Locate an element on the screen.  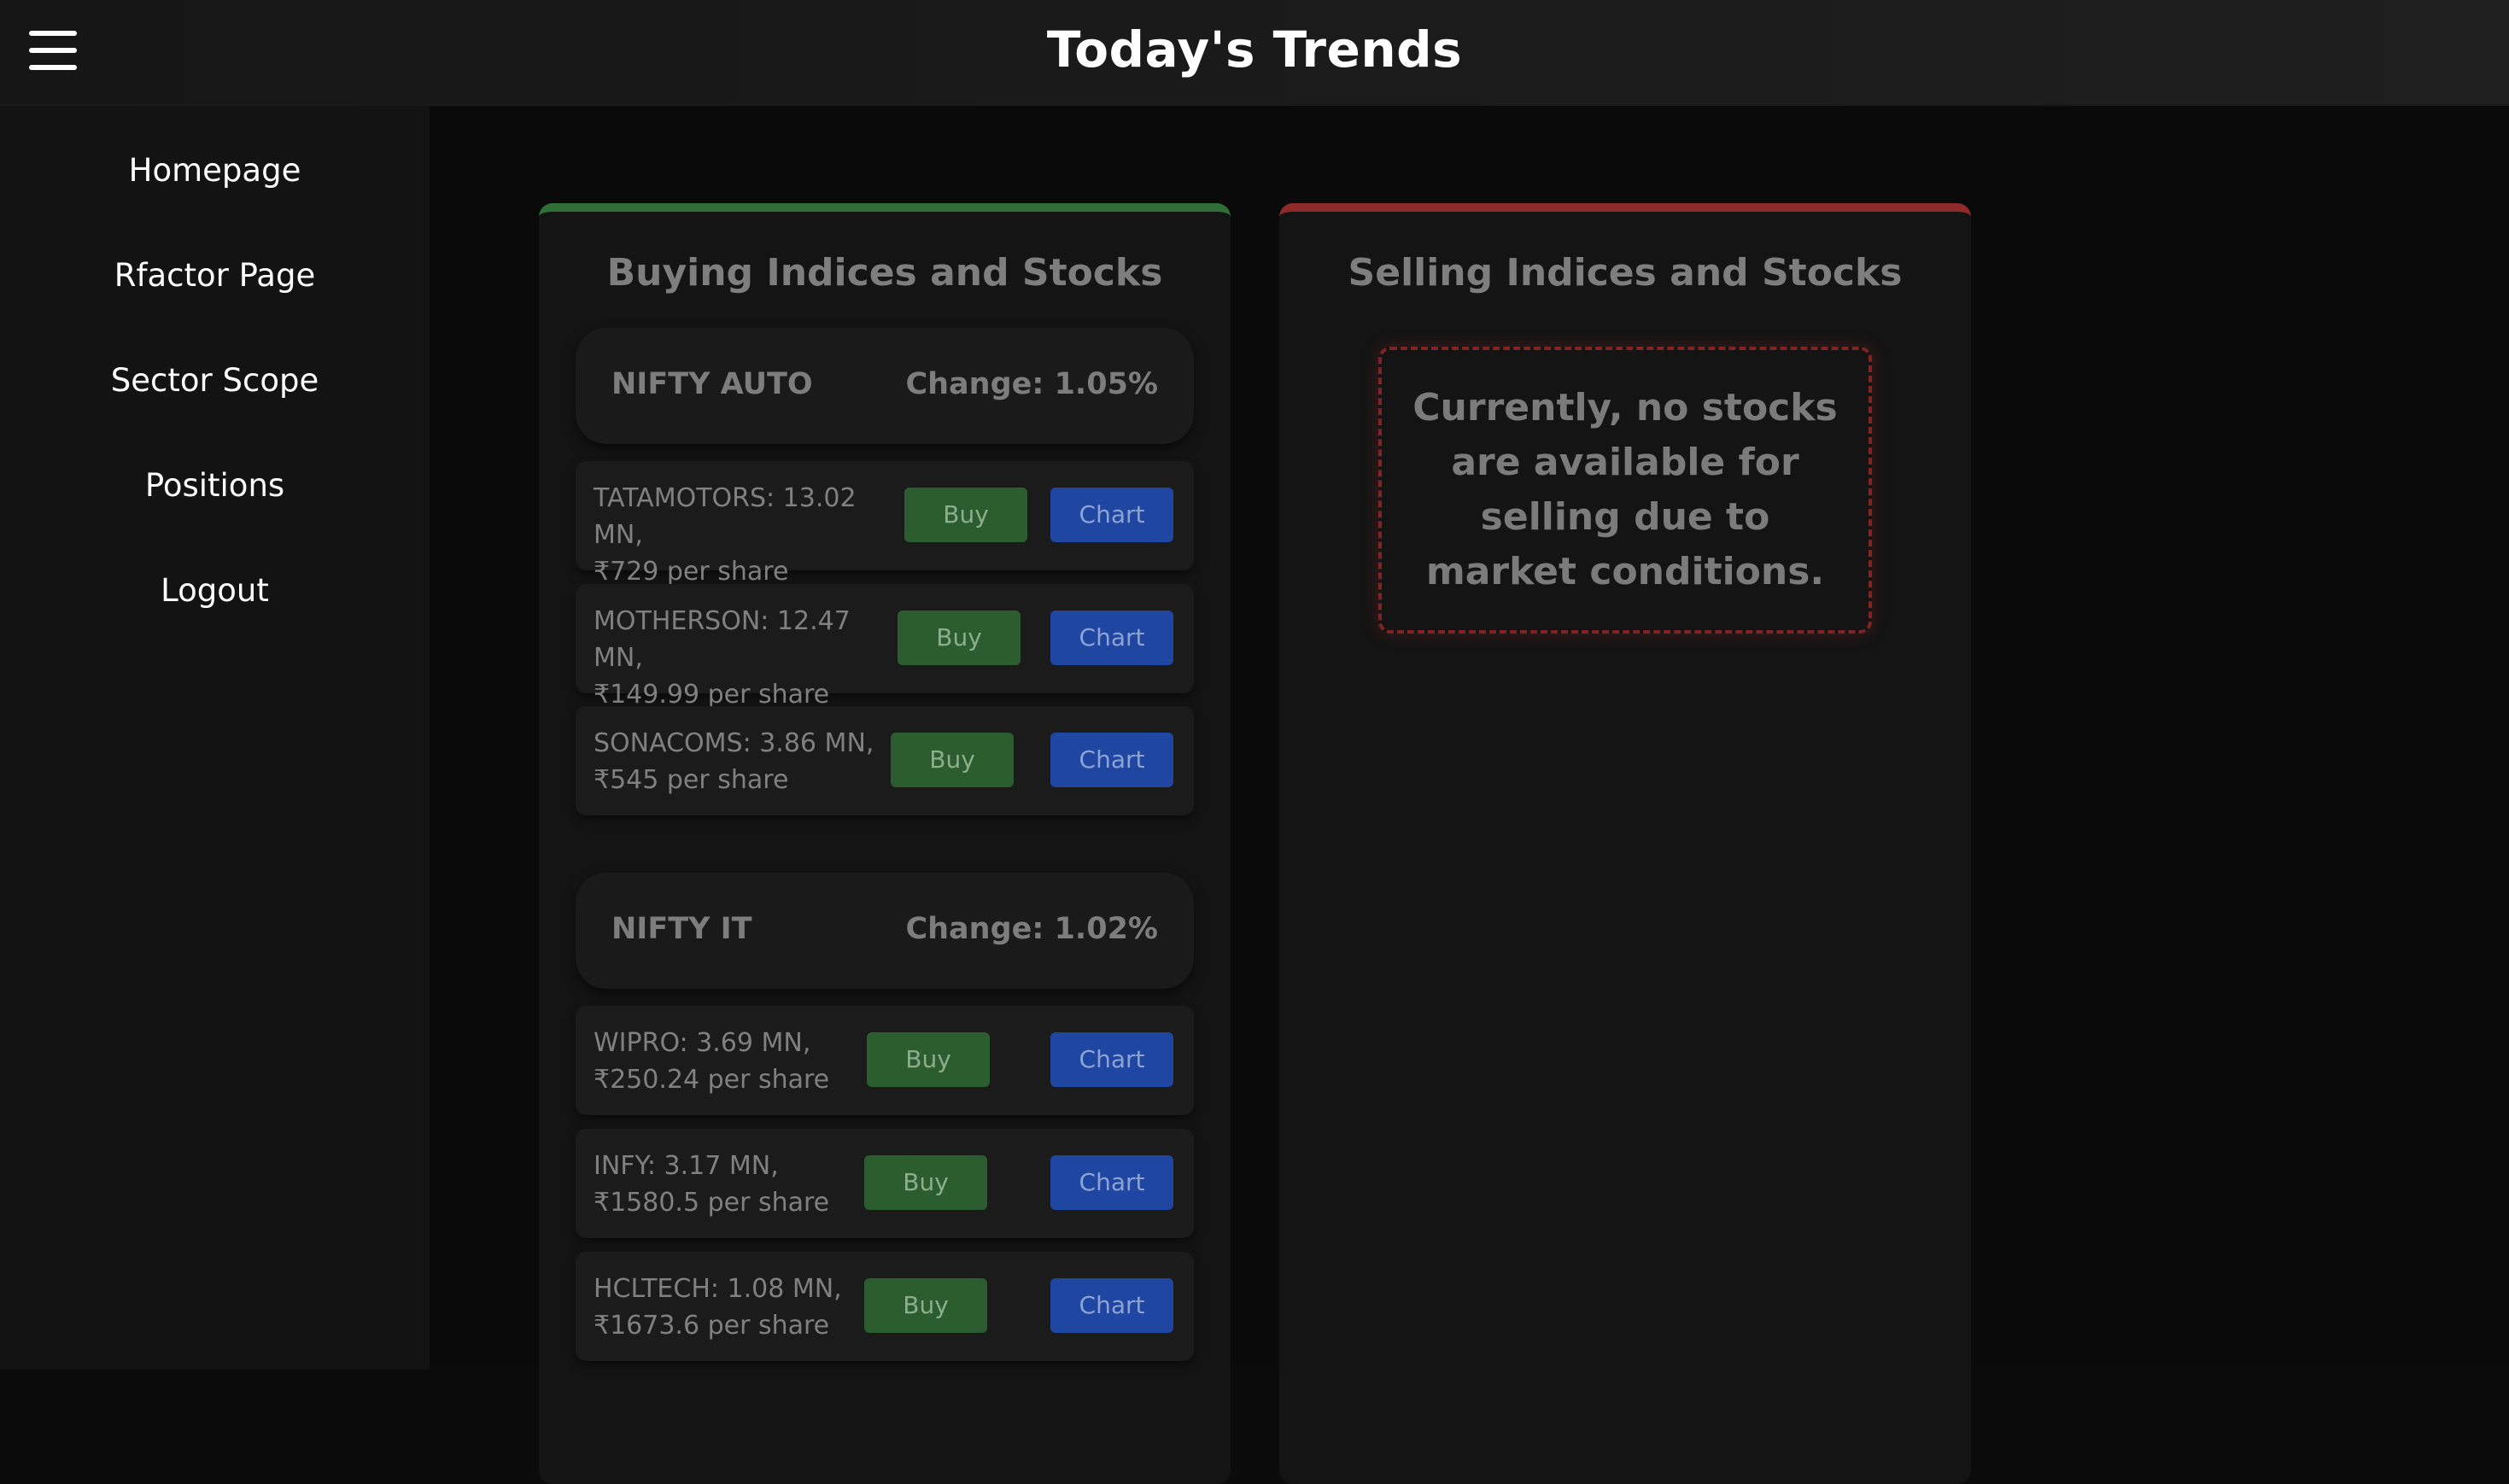
stock-info: WIPRO: 3.69 MN, ₹250.24 per share is located at coordinates (747, 1061).